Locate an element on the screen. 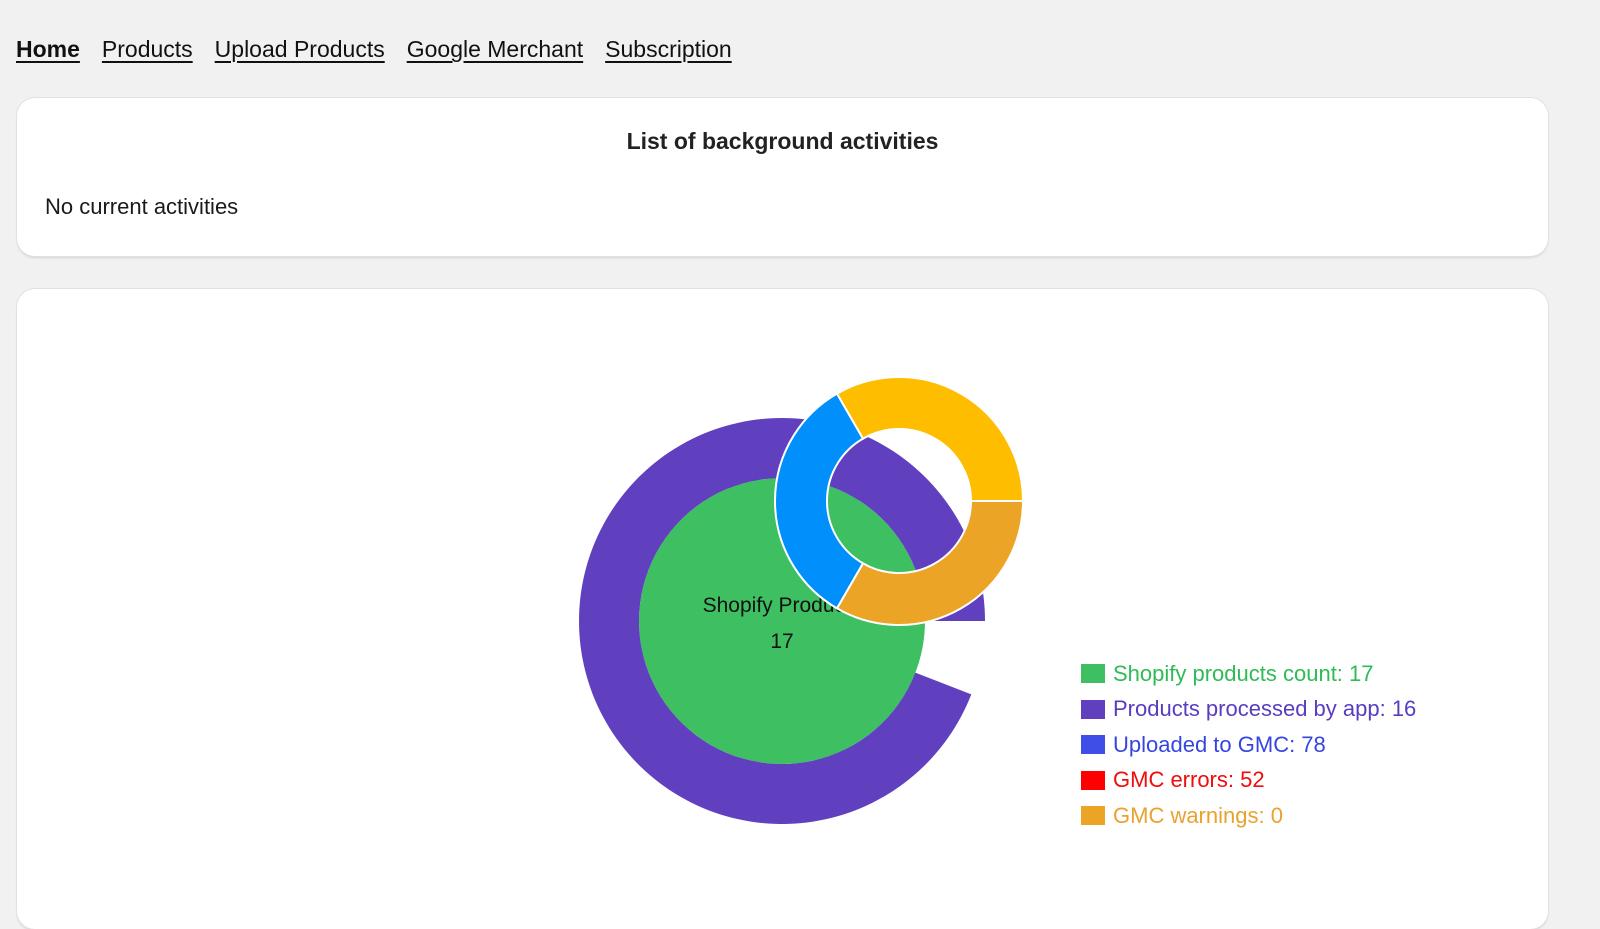  legend-item-uploaded-to-gmc: Uploaded to GMC: 78 is located at coordinates (1248, 745).